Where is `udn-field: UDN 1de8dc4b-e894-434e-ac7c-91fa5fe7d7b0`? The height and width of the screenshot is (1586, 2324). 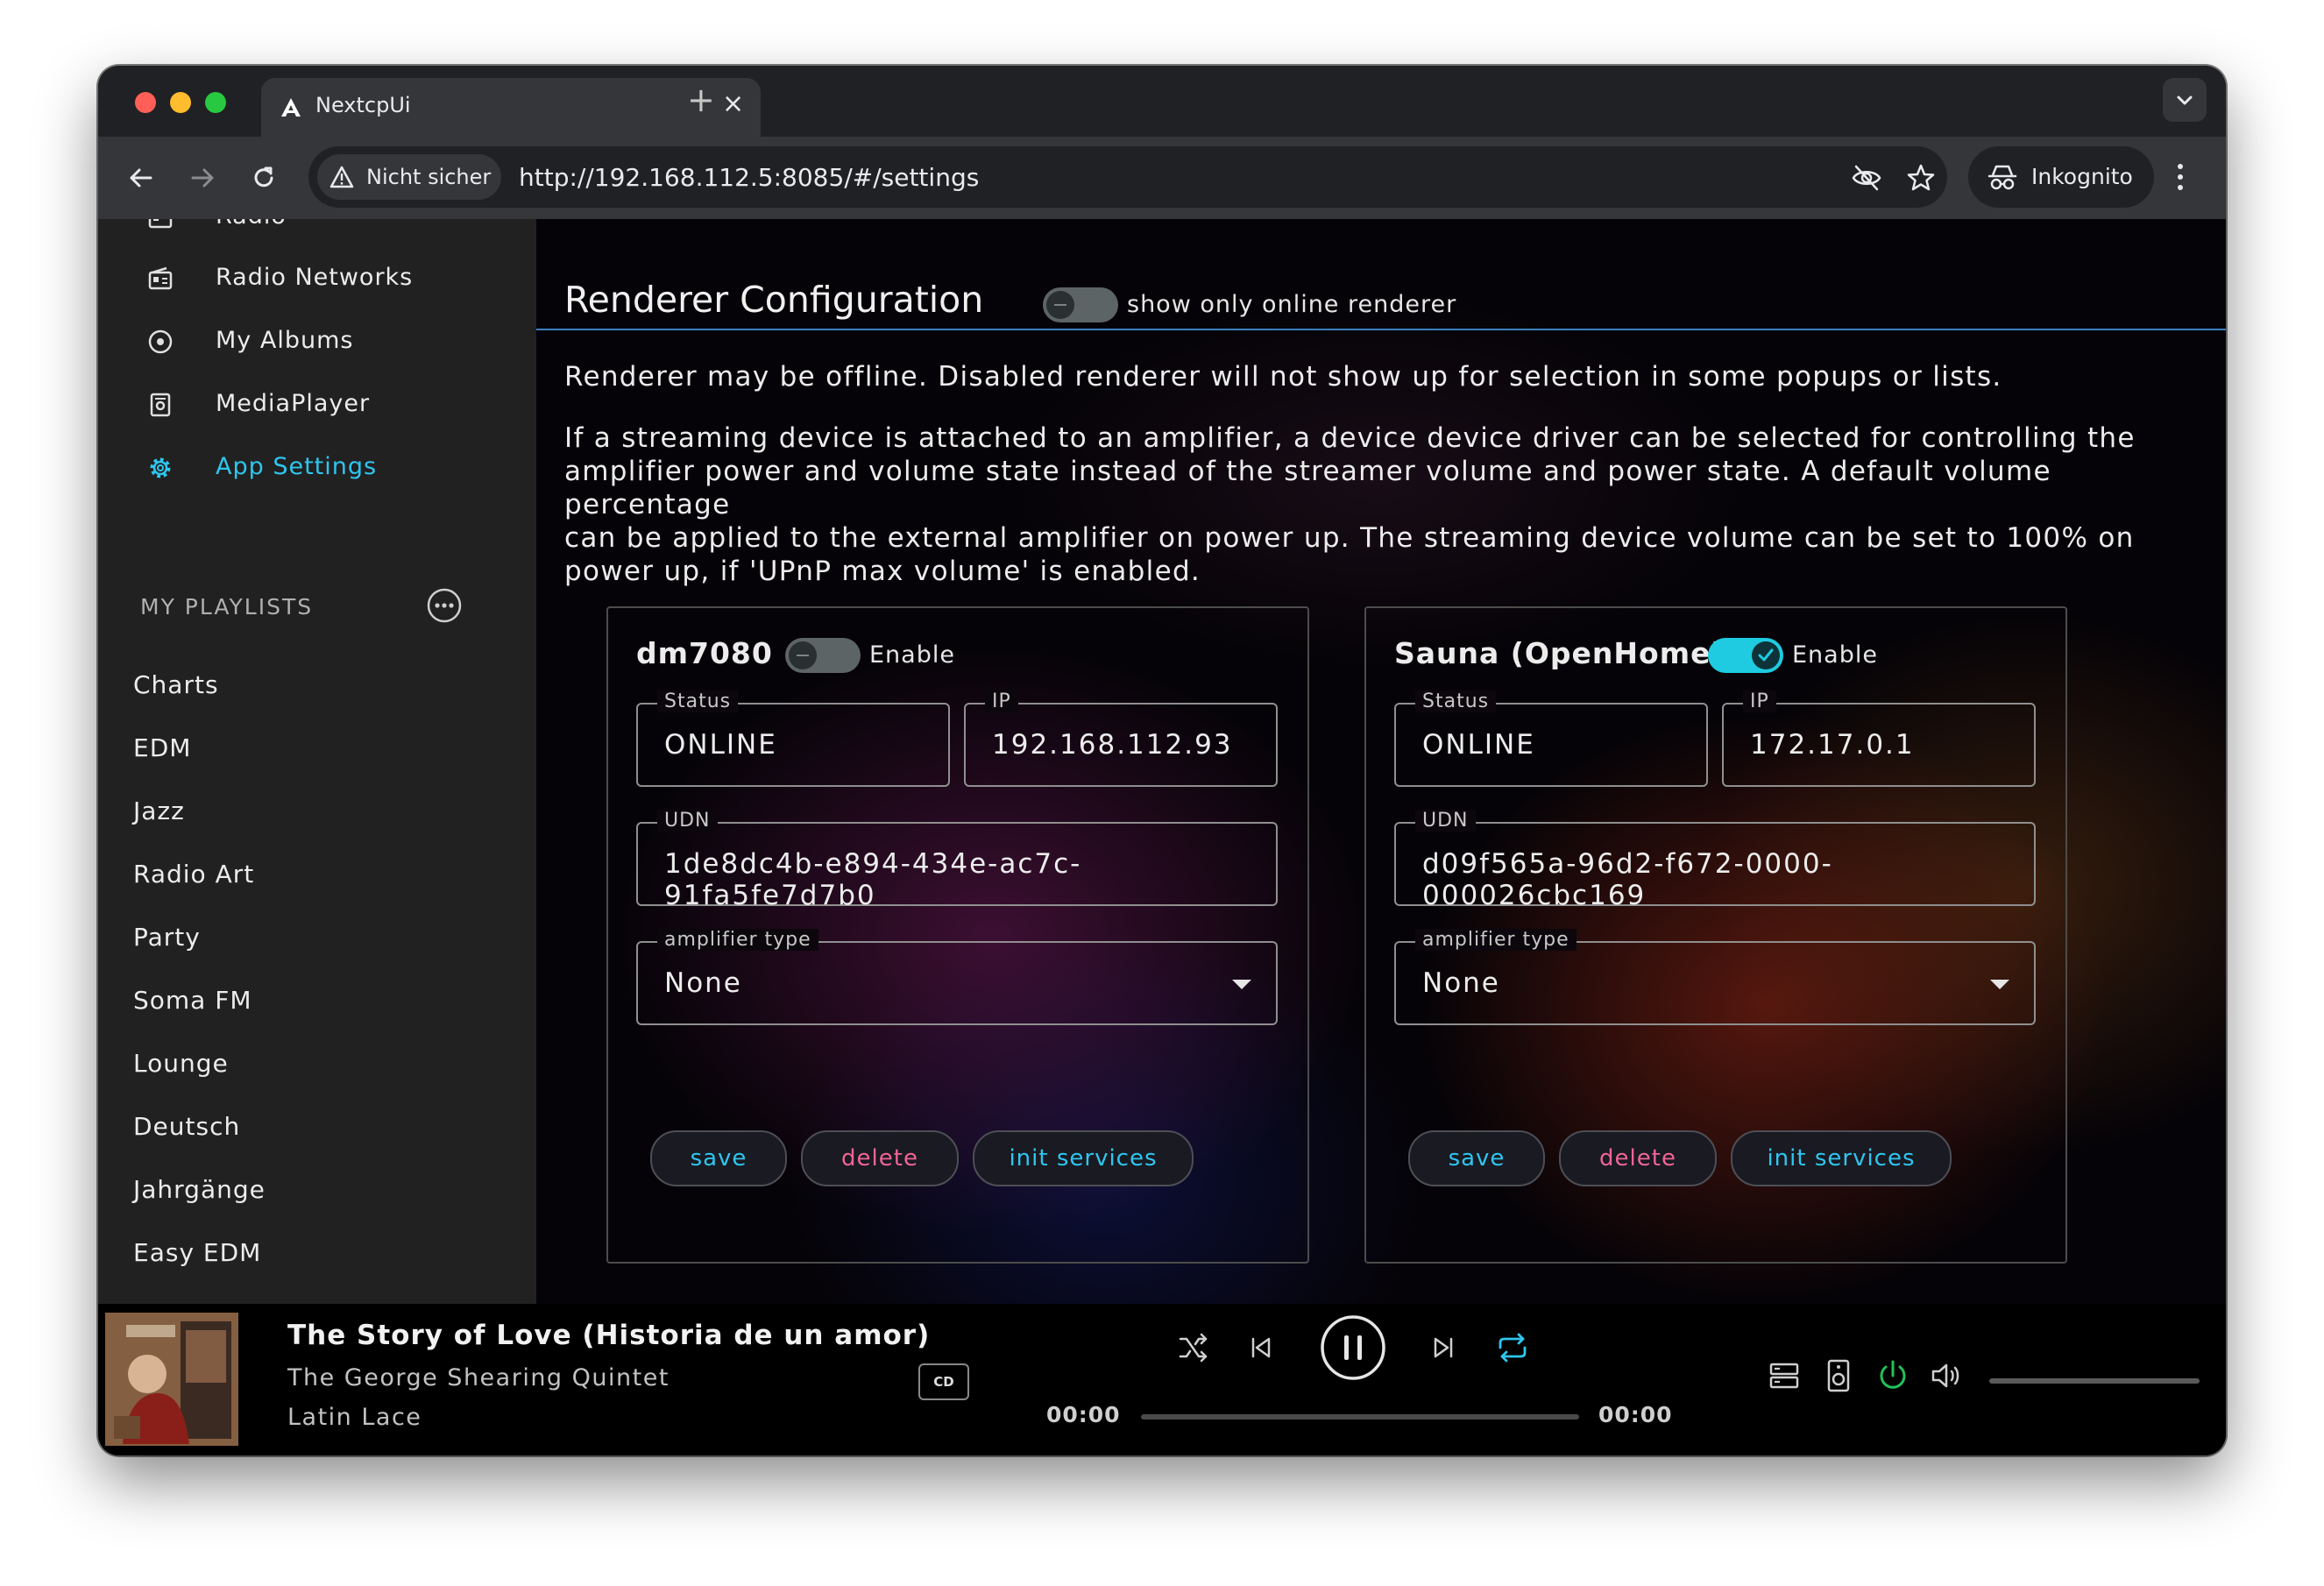 udn-field: UDN 1de8dc4b-e894-434e-ac7c-91fa5fe7d7b0 is located at coordinates (957, 860).